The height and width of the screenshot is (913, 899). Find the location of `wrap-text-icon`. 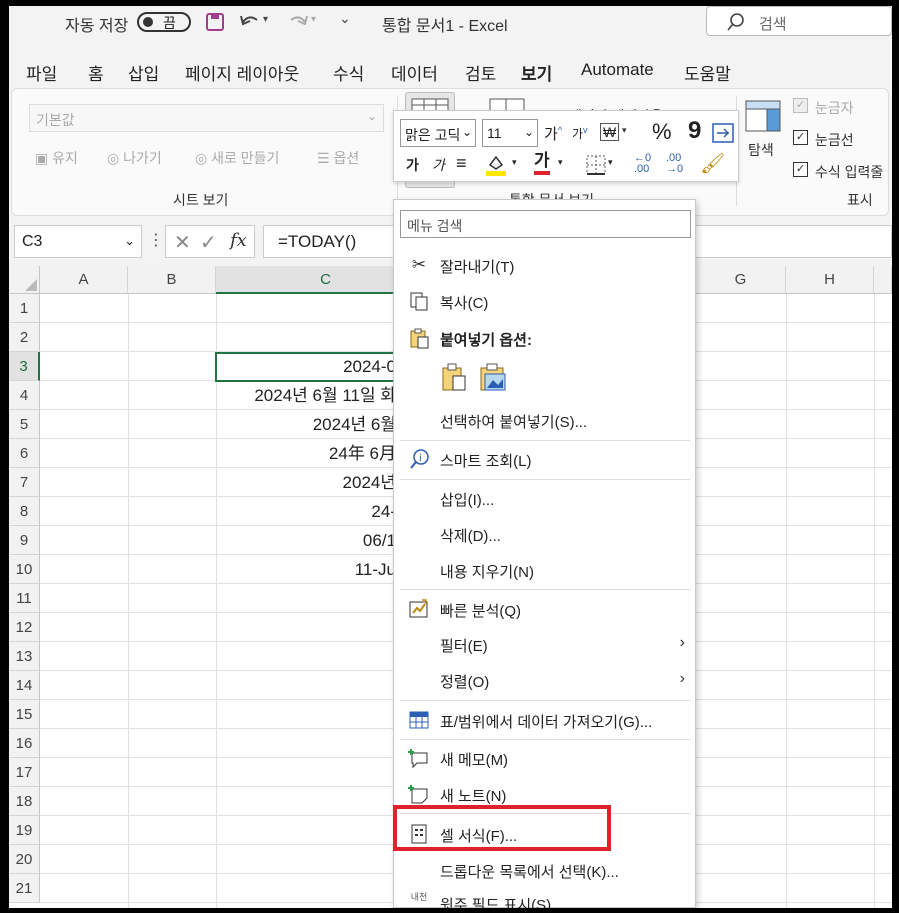

wrap-text-icon is located at coordinates (723, 133).